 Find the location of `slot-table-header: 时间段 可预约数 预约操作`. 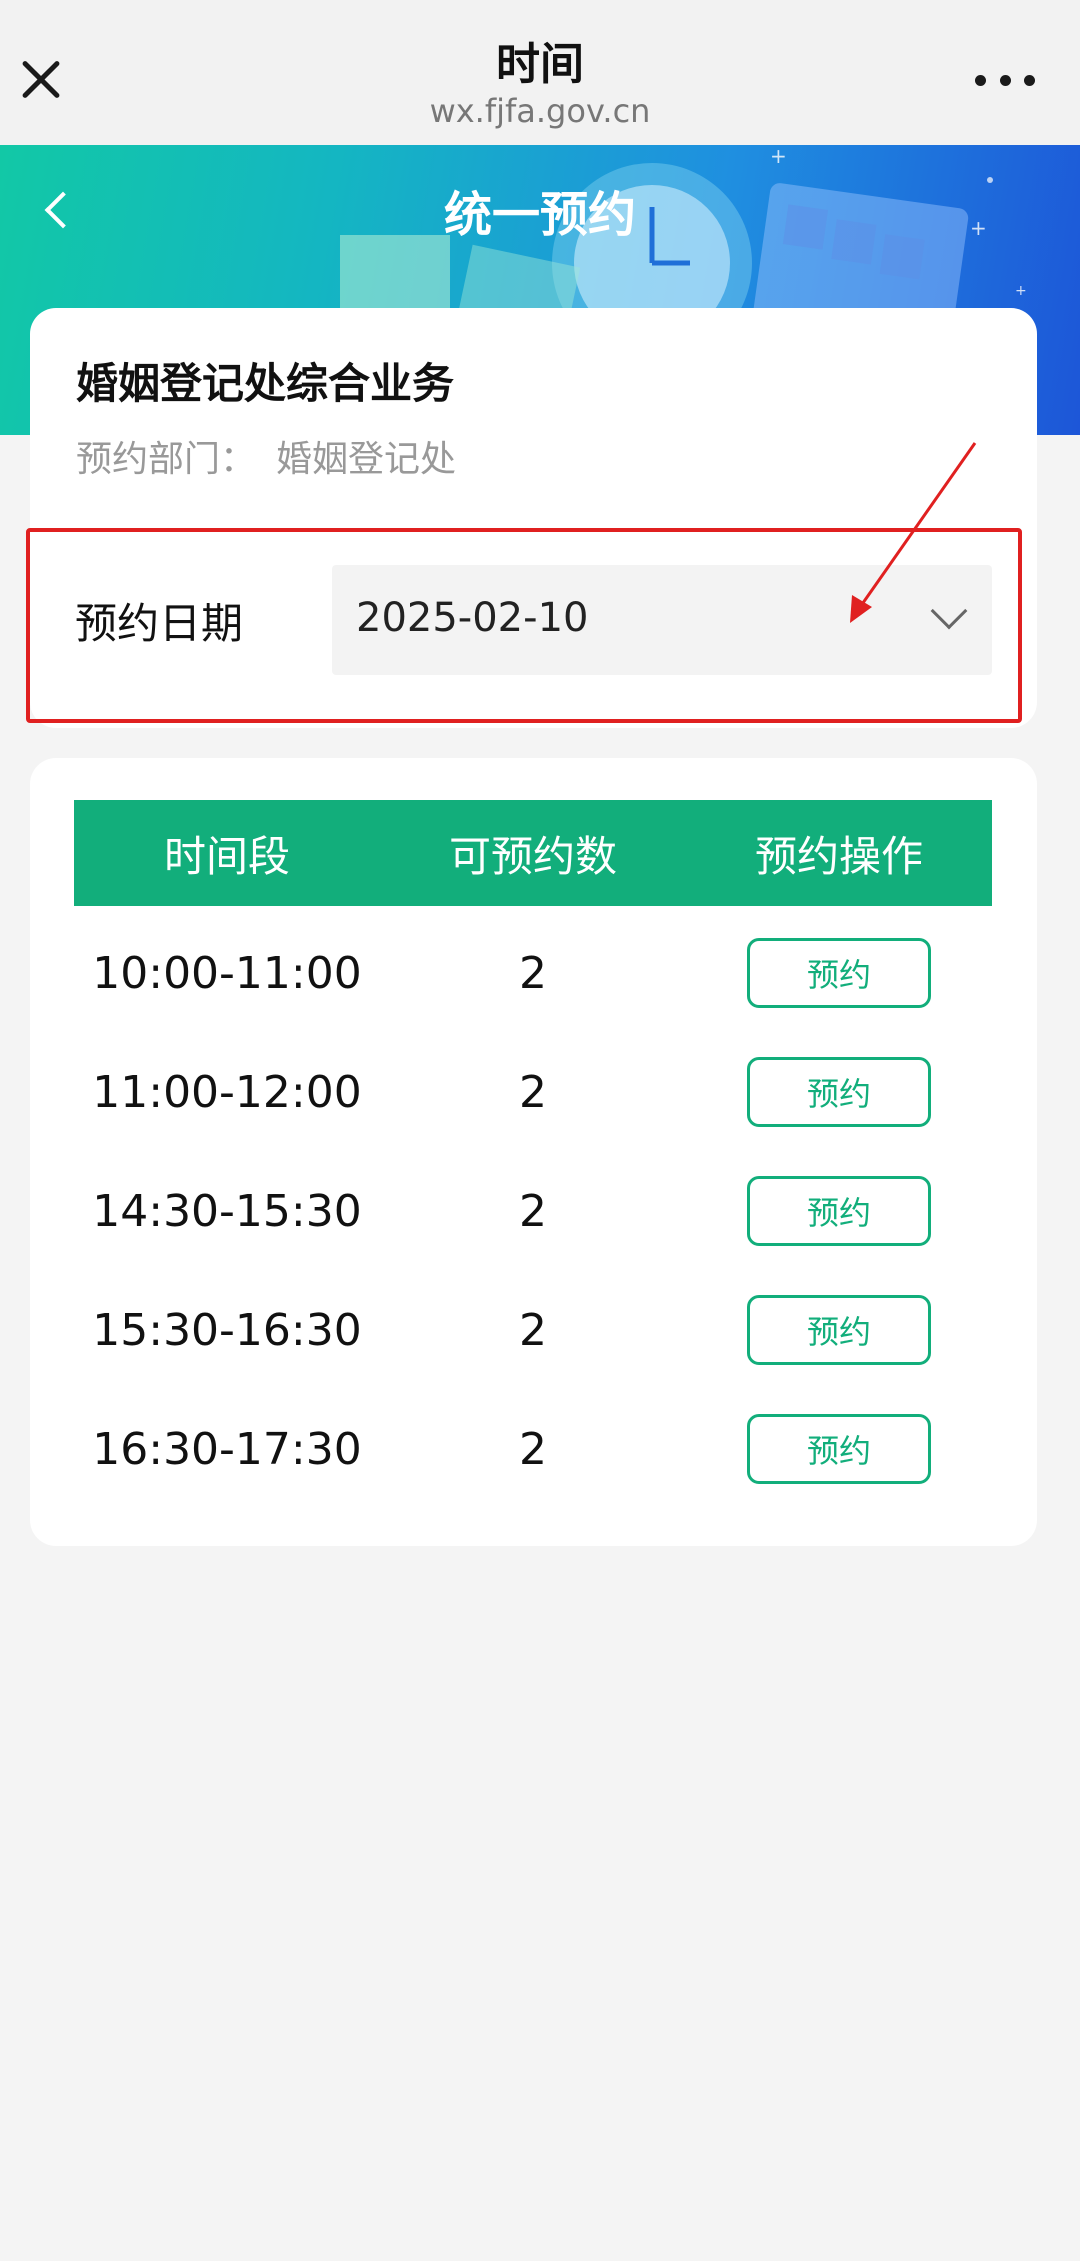

slot-table-header: 时间段 可预约数 预约操作 is located at coordinates (533, 853).